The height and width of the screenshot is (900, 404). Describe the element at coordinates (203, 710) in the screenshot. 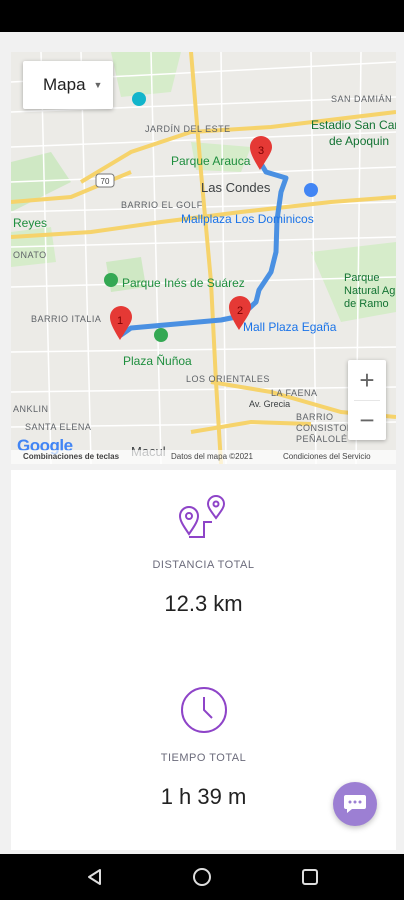

I see `clock-icon` at that location.